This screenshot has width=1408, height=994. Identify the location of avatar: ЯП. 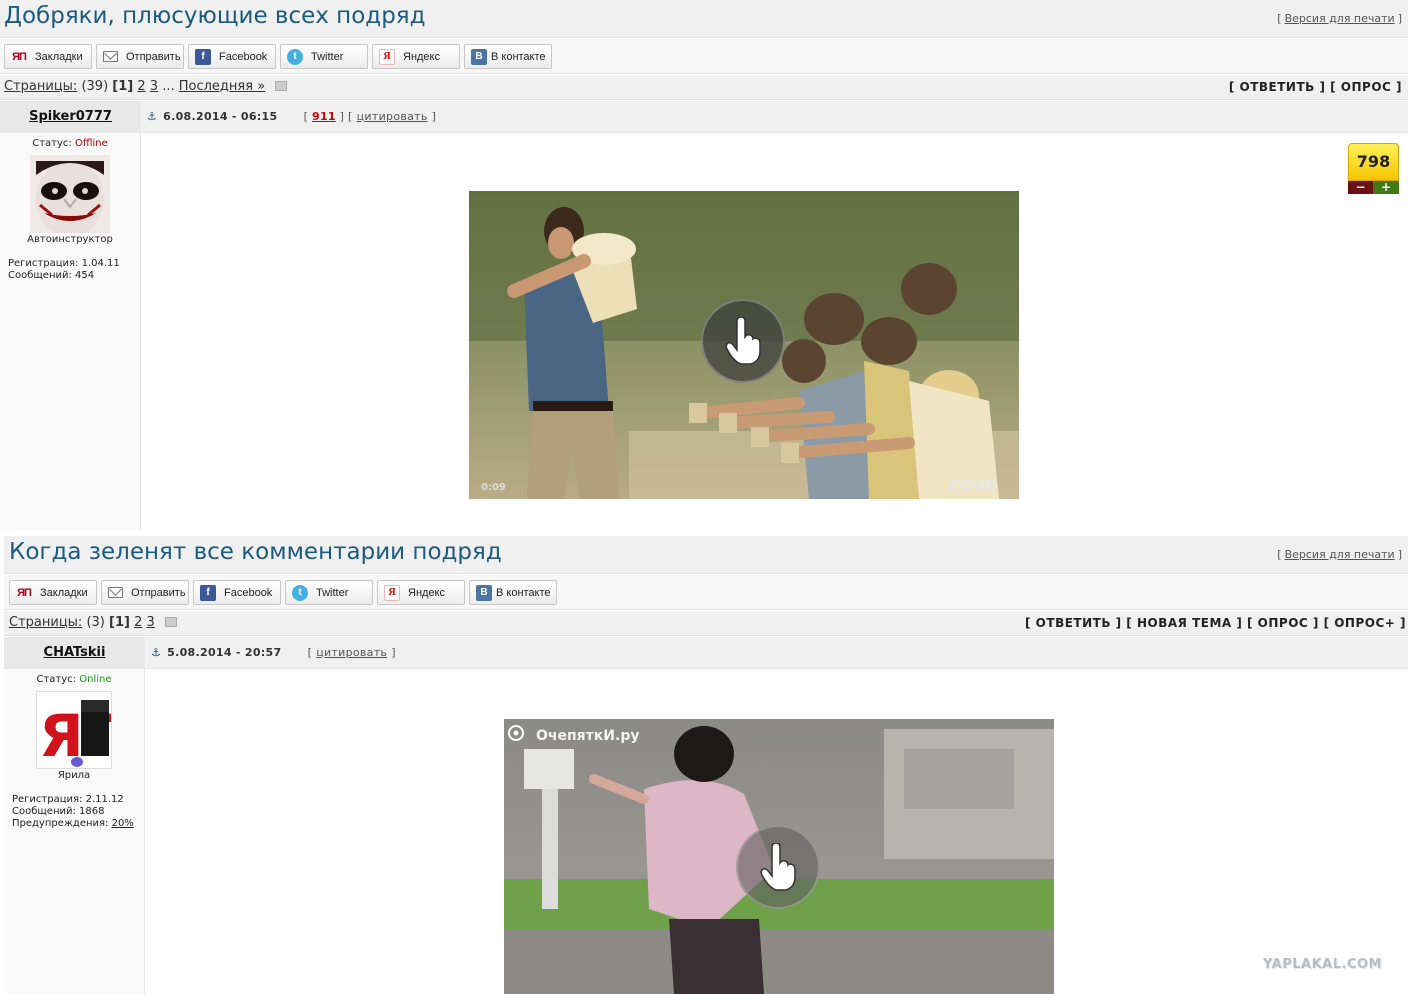
(74, 730).